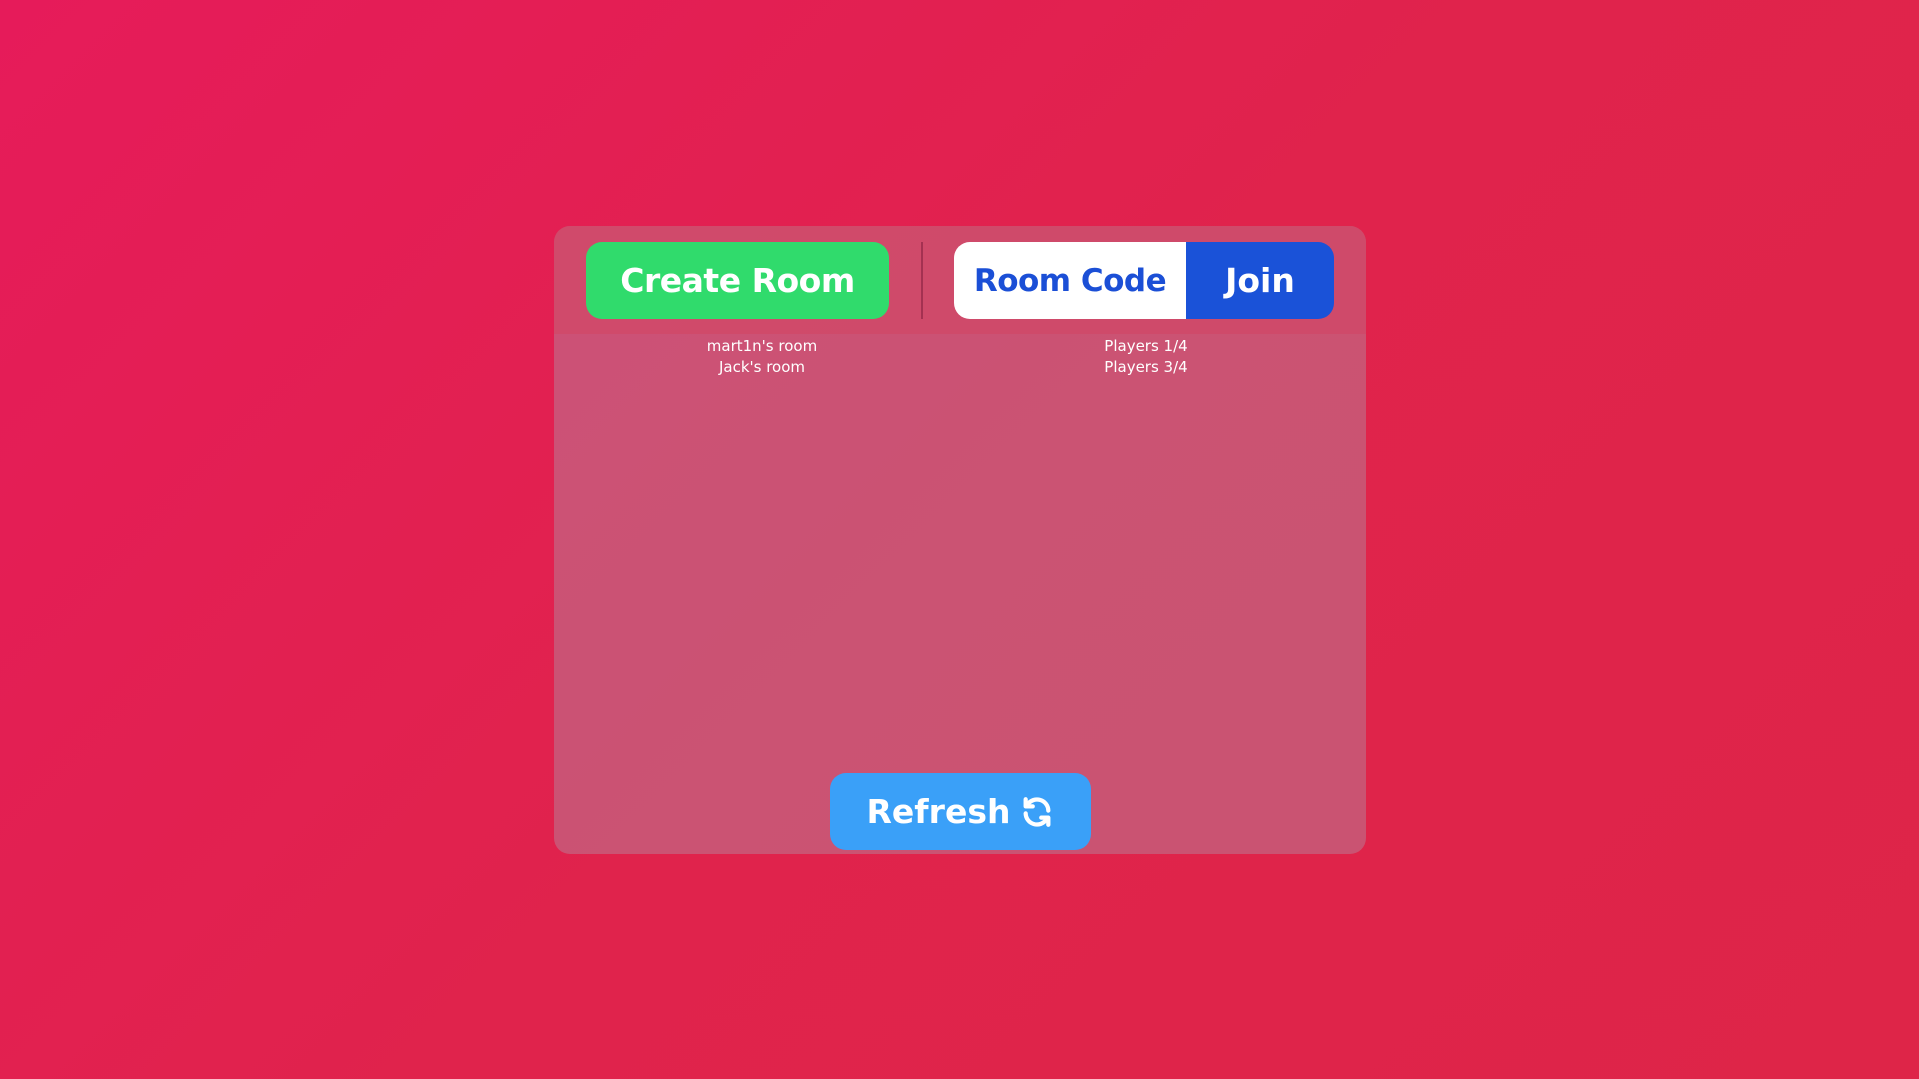 This screenshot has height=1079, width=1919. What do you see at coordinates (1037, 812) in the screenshot?
I see `refresh-icon` at bounding box center [1037, 812].